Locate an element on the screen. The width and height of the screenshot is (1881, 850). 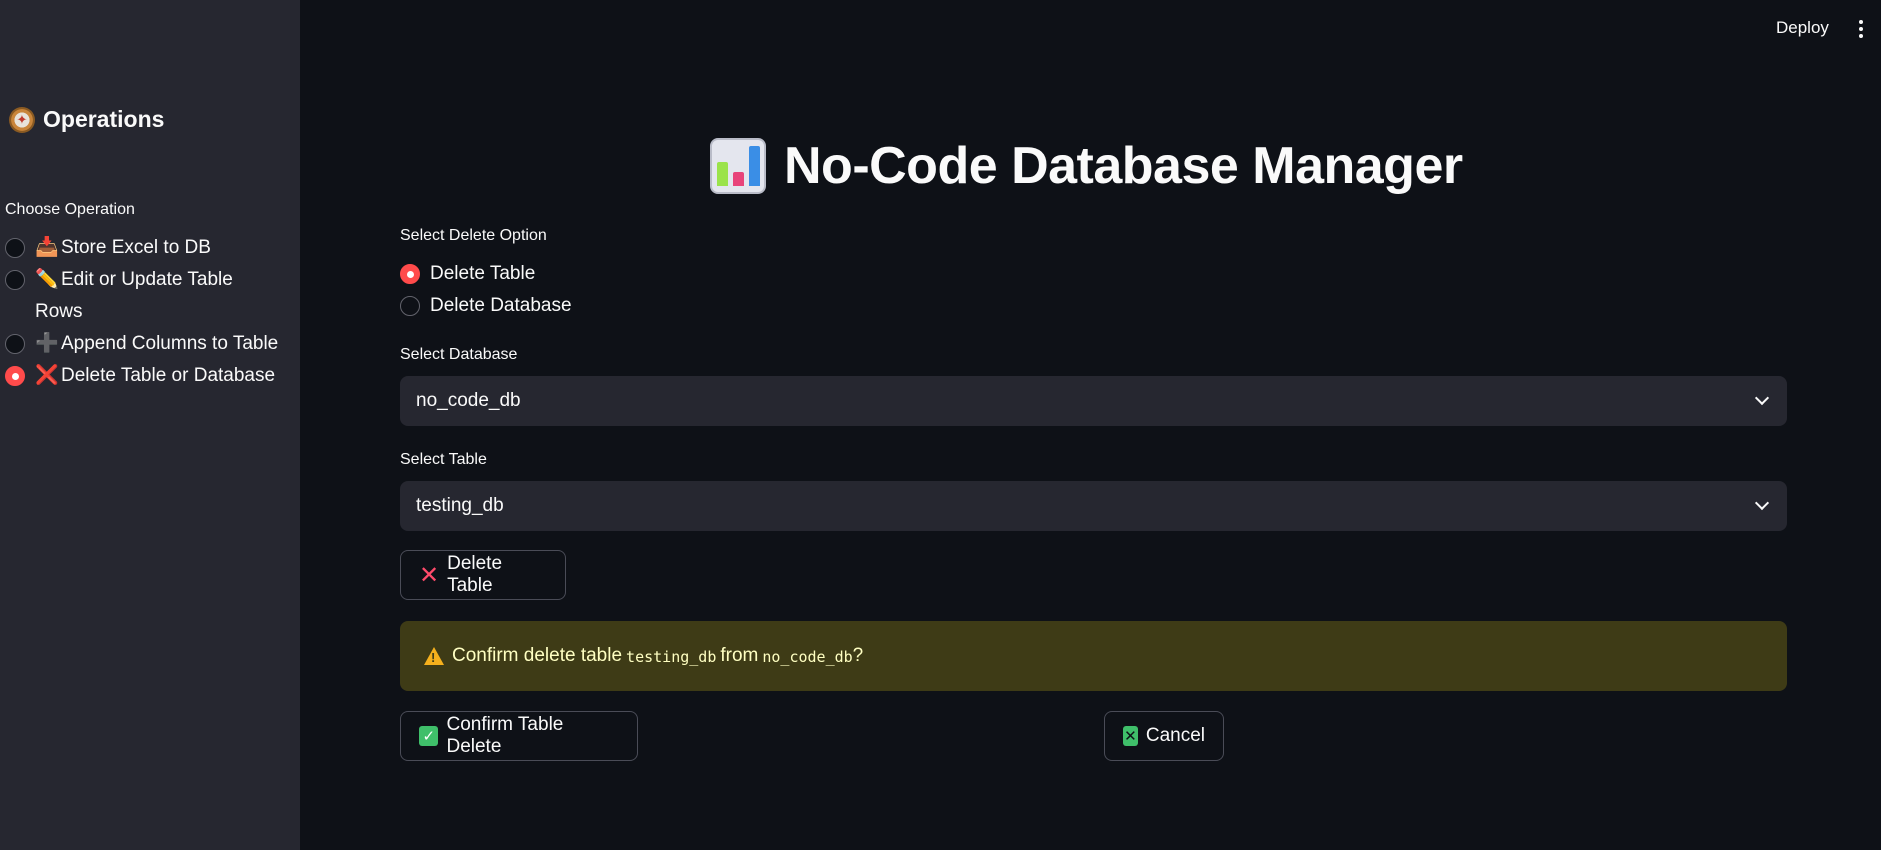
operation-option-store-excel: 📥 Store Excel to DB is located at coordinates (147, 248).